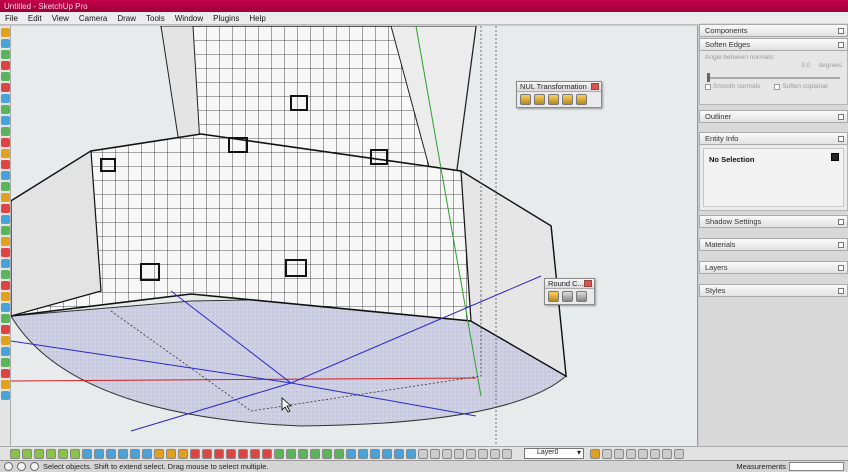 The height and width of the screenshot is (472, 848). What do you see at coordinates (135, 453) in the screenshot?
I see `textured-style-icon` at bounding box center [135, 453].